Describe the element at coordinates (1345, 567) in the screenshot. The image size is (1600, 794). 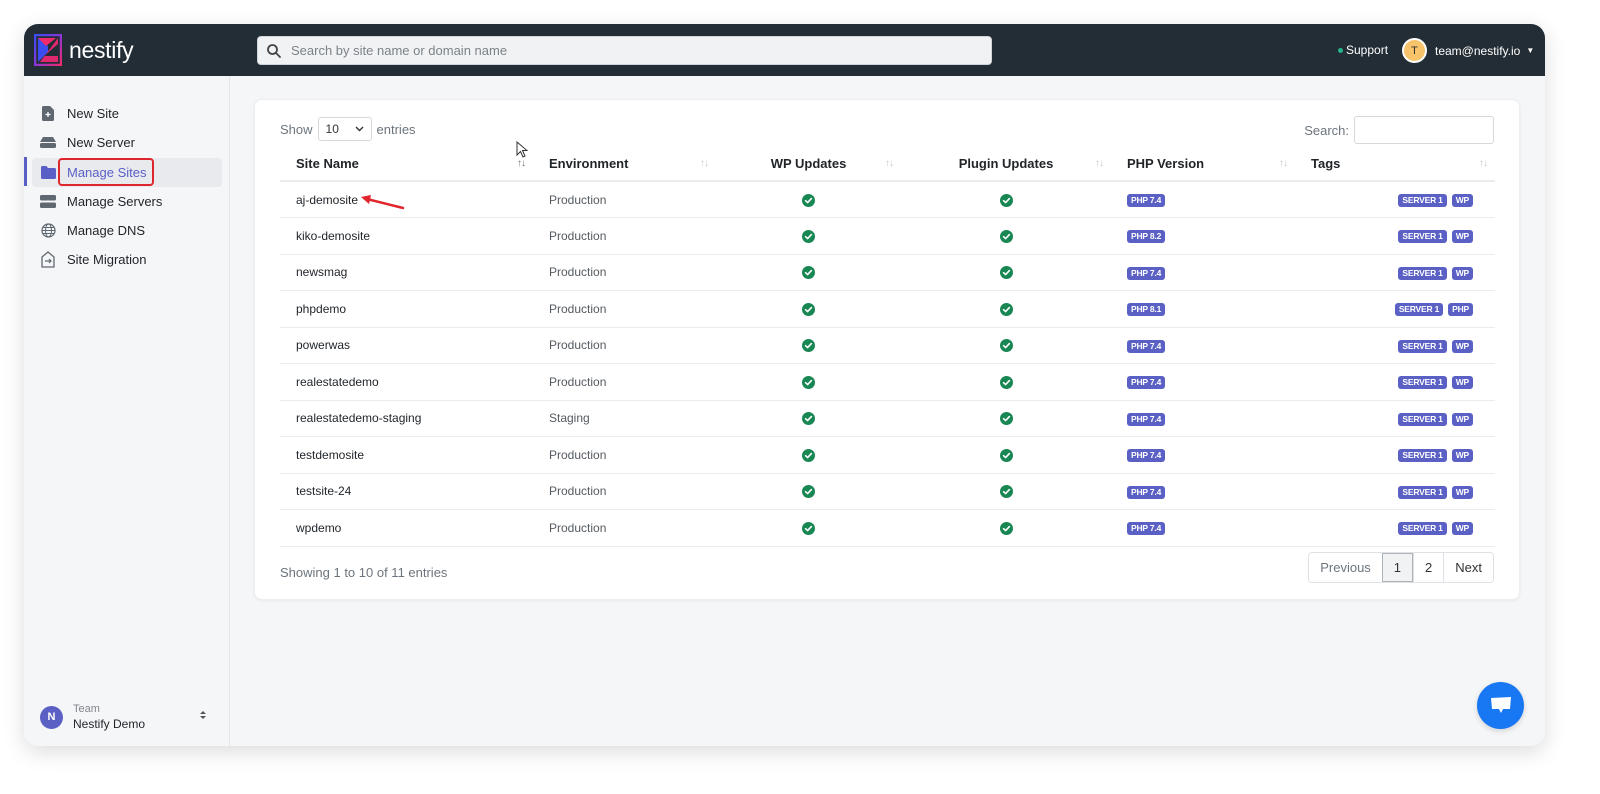
I see `pagination-previous: Previous` at that location.